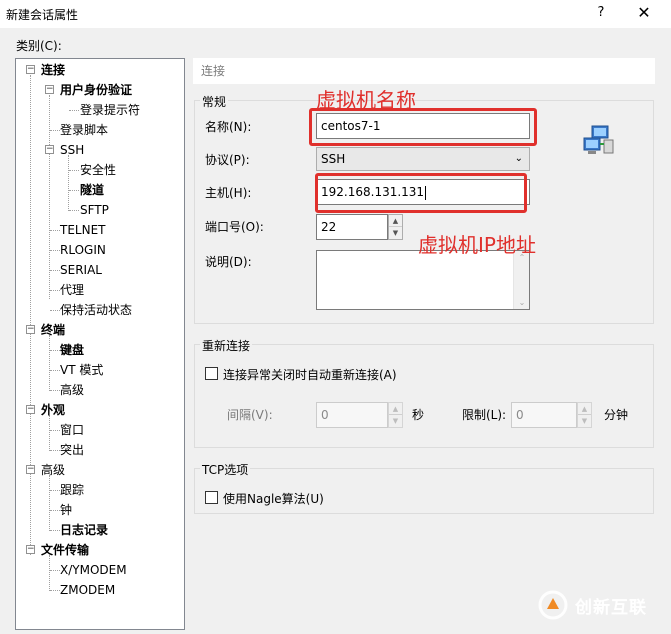 The image size is (671, 634). I want to click on port-input: 22, so click(352, 227).